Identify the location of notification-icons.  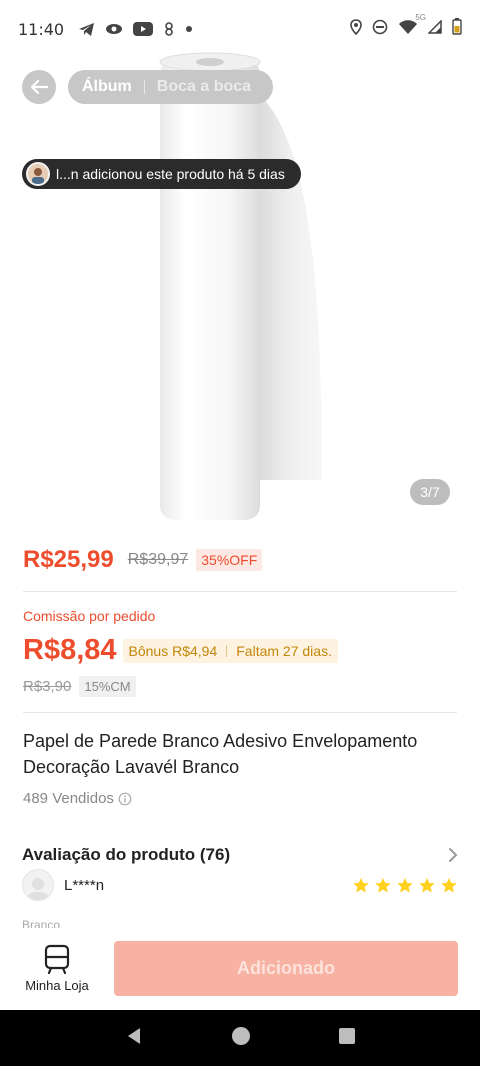
(135, 29).